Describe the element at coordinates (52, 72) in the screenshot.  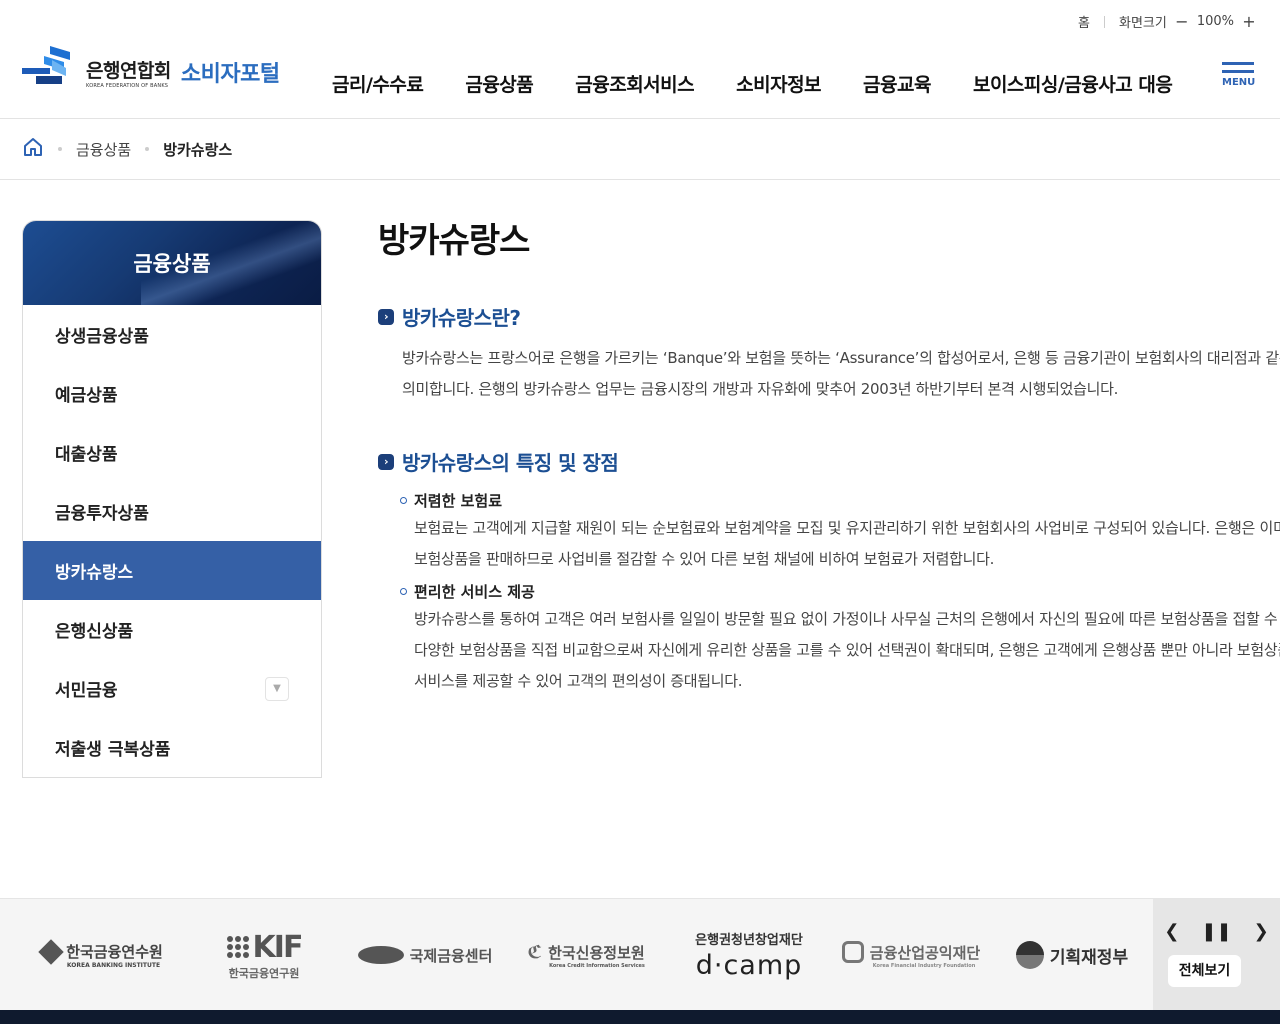
I see `kfb-logo-icon` at that location.